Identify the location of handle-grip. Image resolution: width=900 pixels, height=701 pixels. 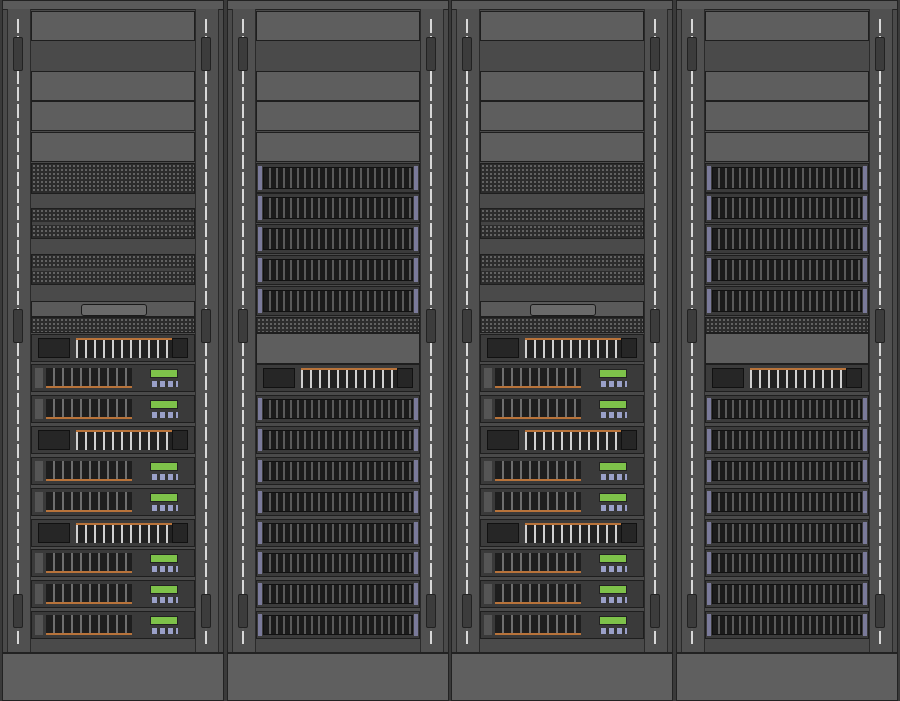
(114, 310).